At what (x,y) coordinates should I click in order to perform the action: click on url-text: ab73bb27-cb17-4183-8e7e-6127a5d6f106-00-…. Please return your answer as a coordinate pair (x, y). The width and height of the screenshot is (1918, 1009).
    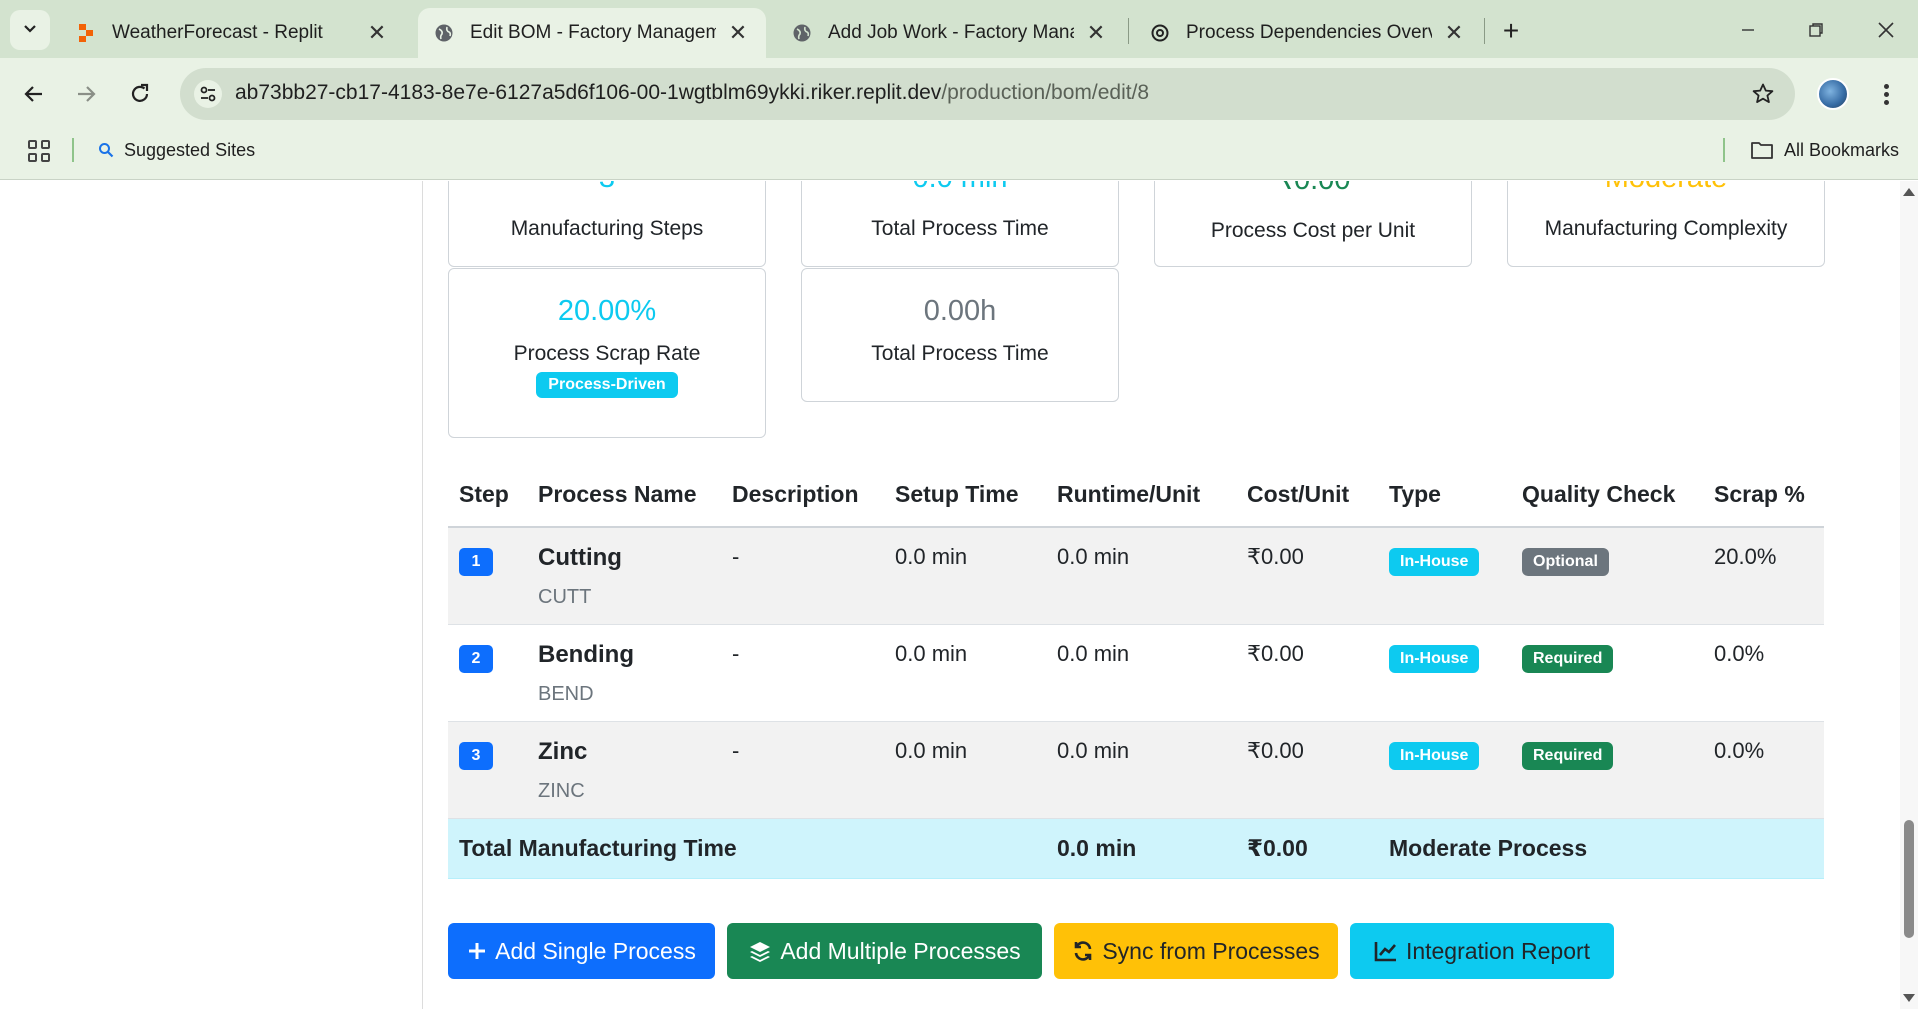
    Looking at the image, I should click on (692, 92).